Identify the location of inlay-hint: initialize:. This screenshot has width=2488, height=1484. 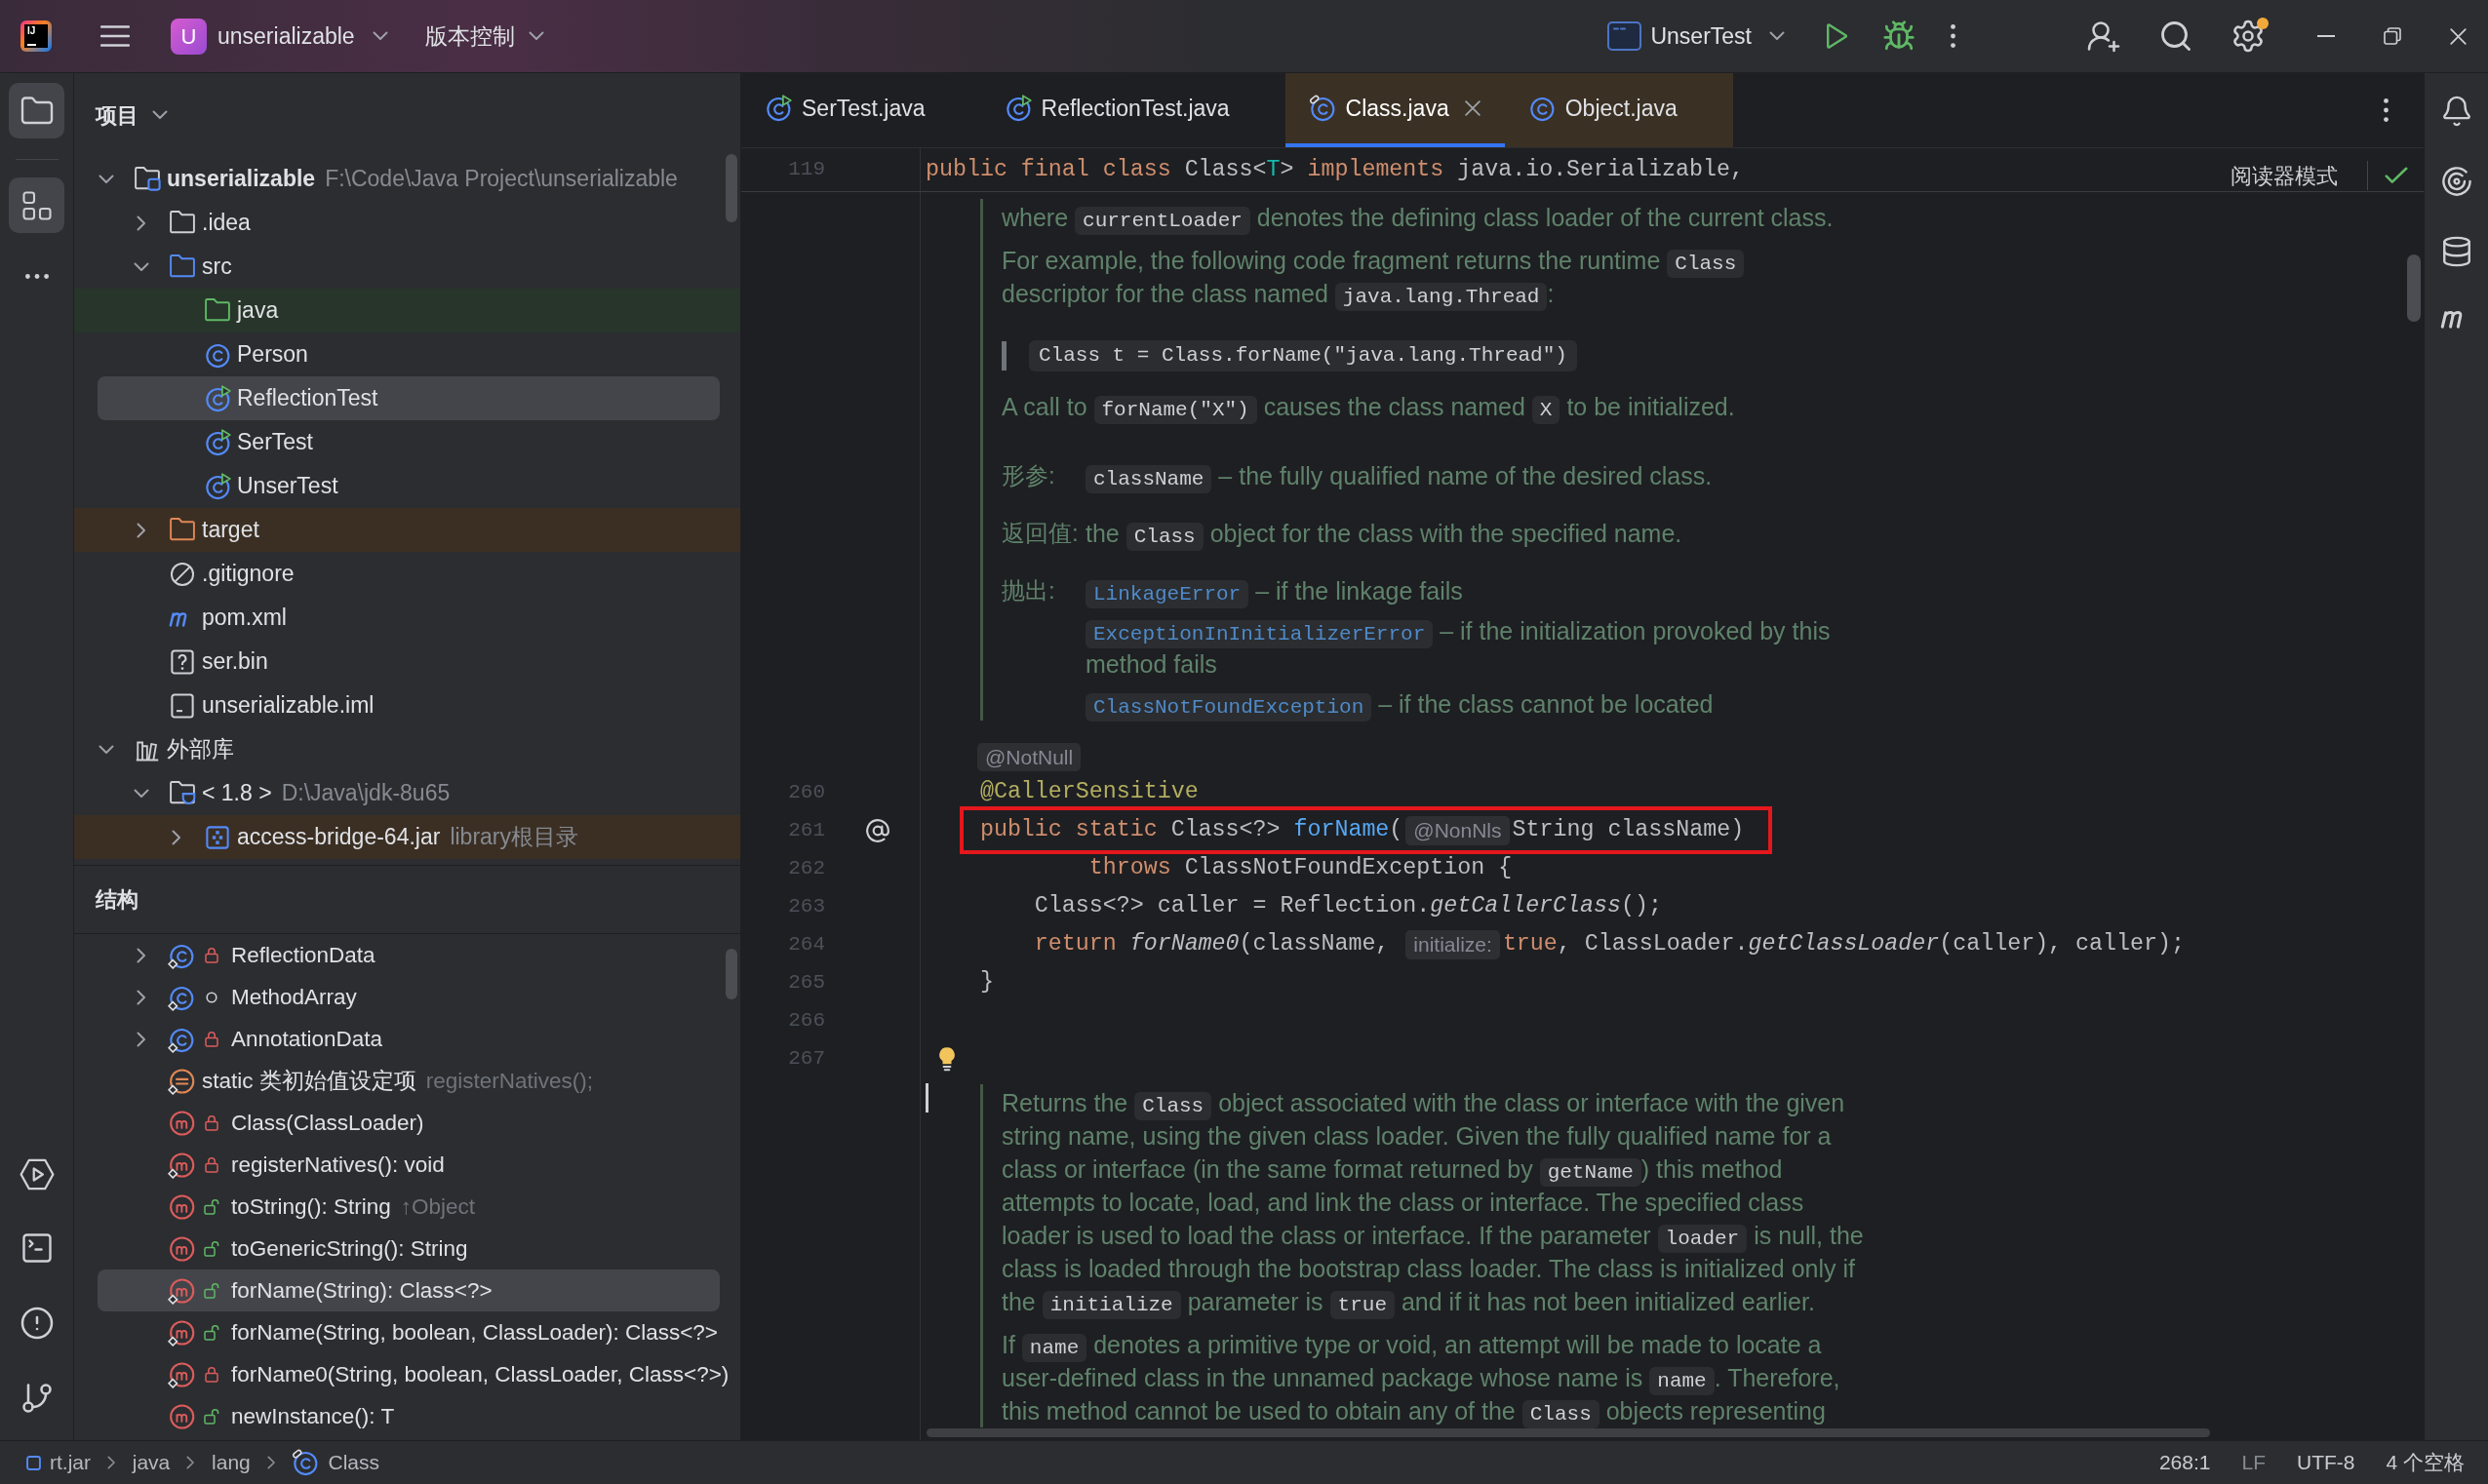
(1453, 944).